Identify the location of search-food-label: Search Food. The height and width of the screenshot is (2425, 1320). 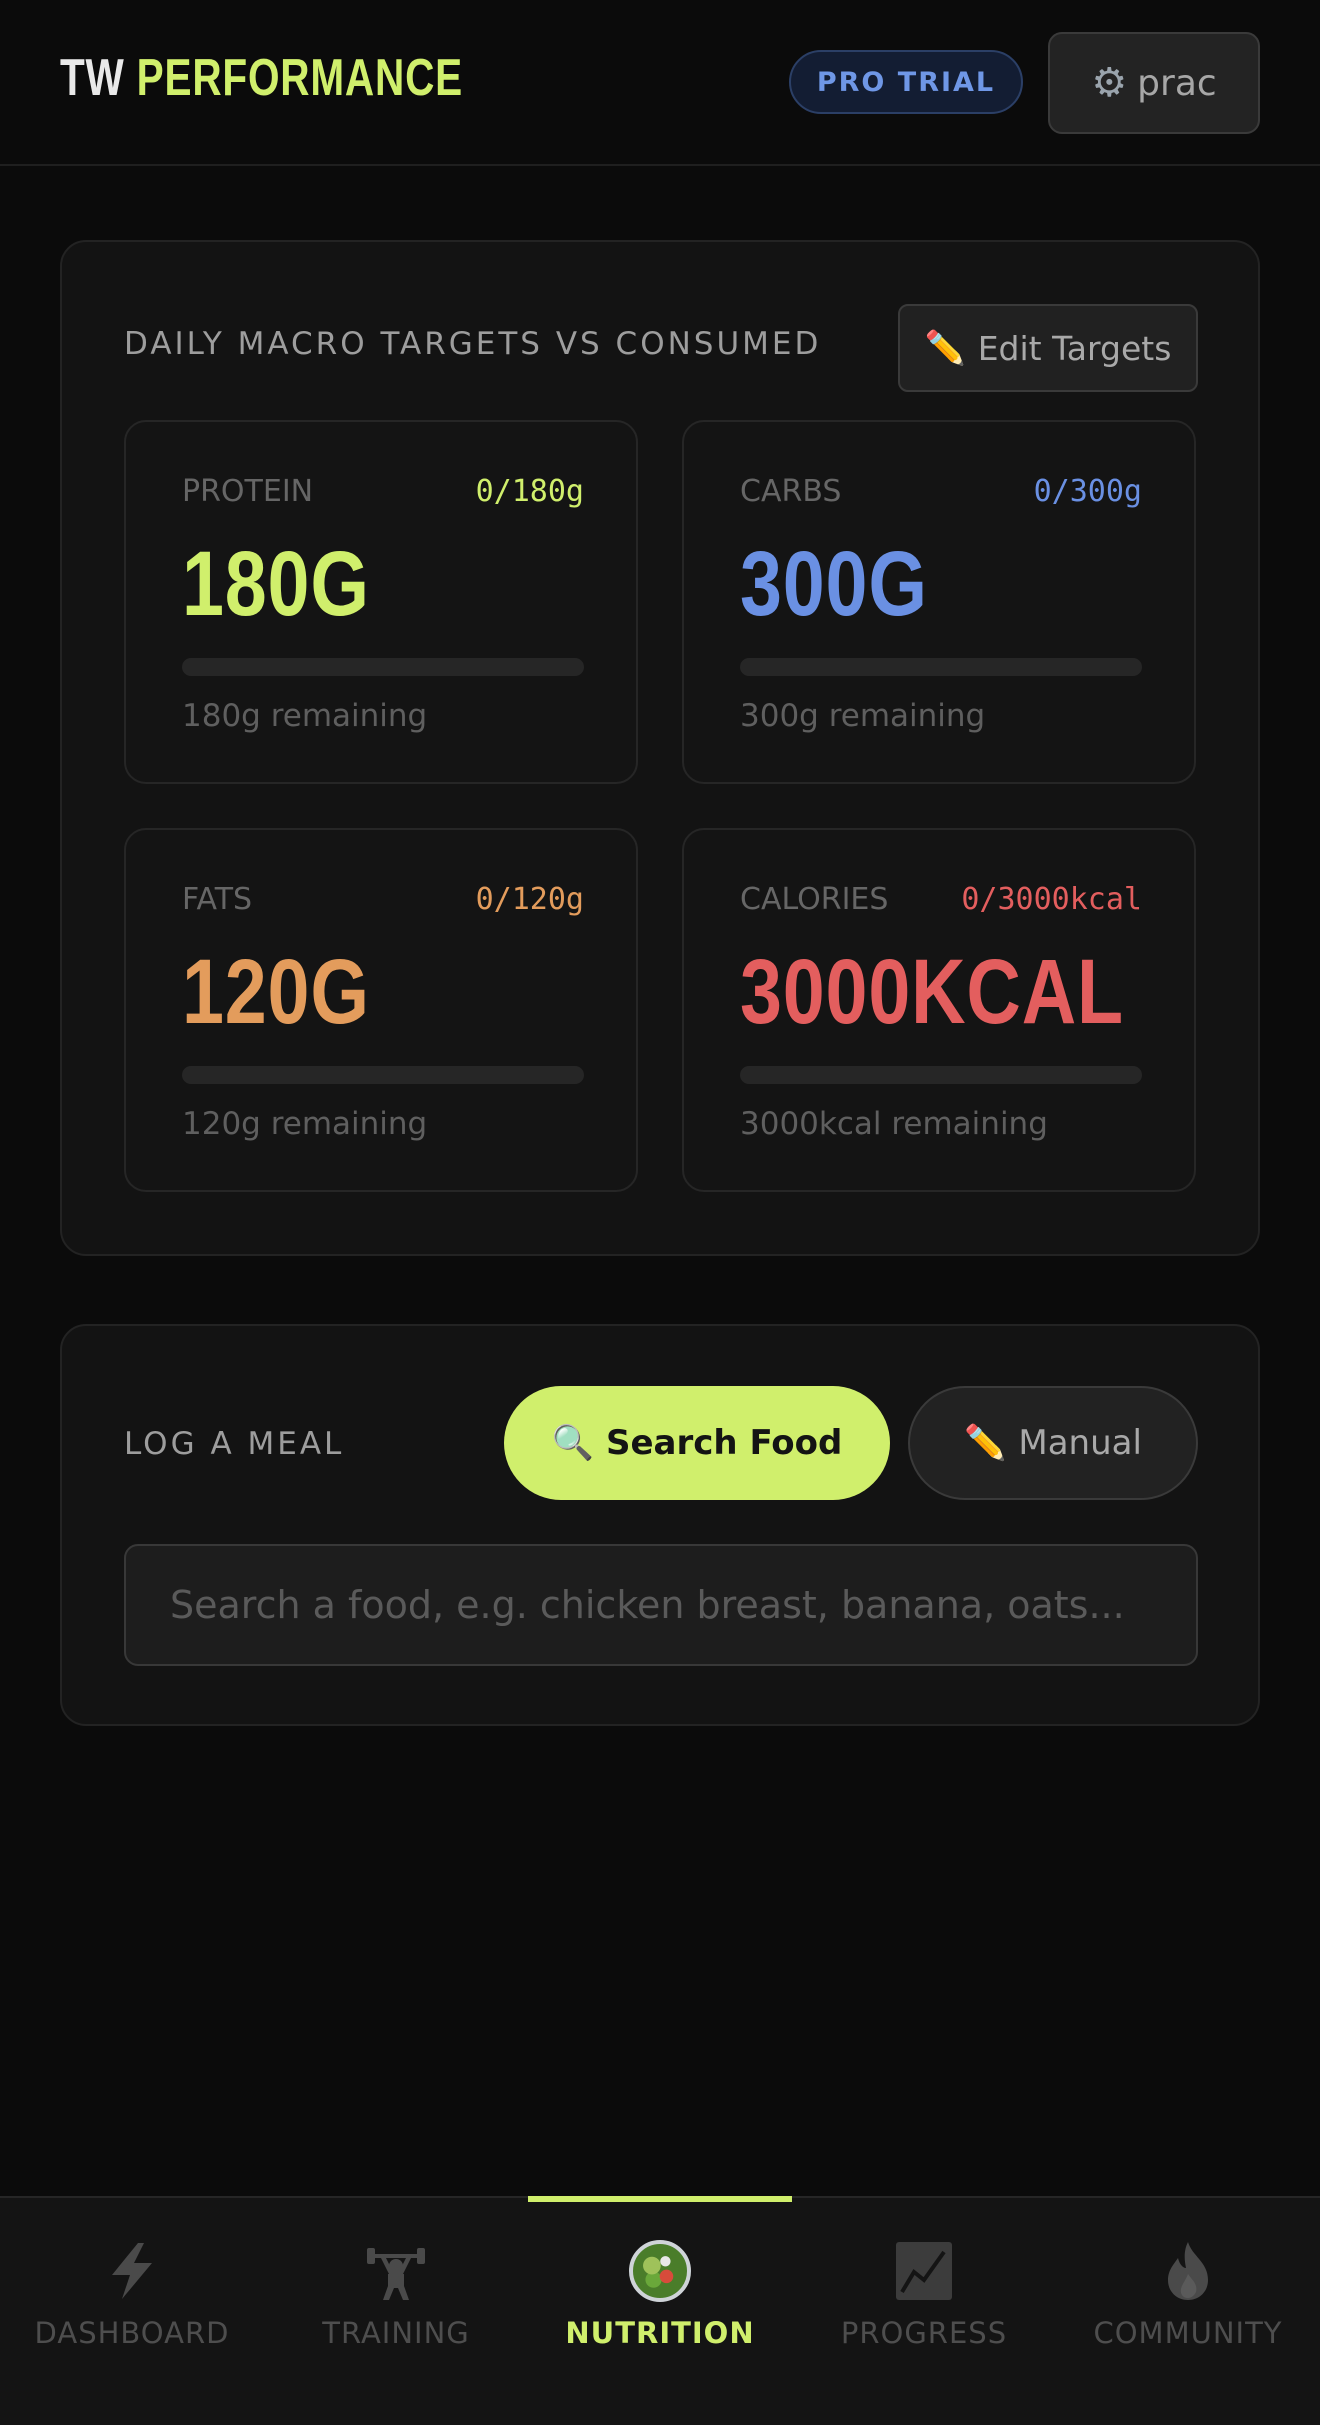
(724, 1443).